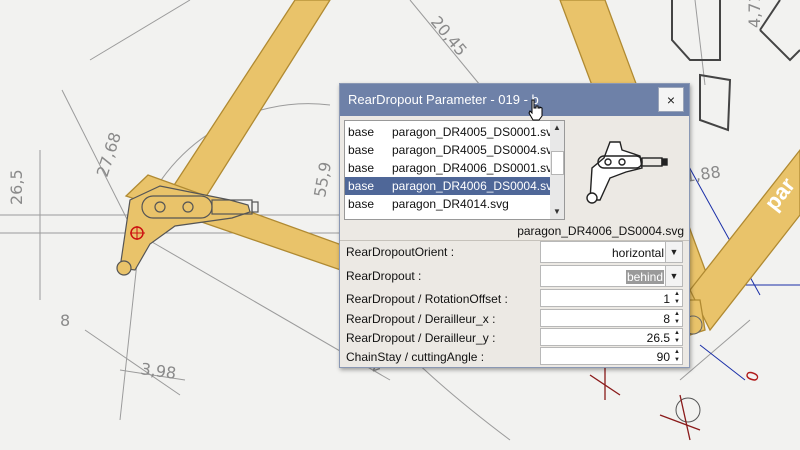 The image size is (800, 450). Describe the element at coordinates (514, 276) in the screenshot. I see `param-row-dropout: RearDropout : behind ▼` at that location.